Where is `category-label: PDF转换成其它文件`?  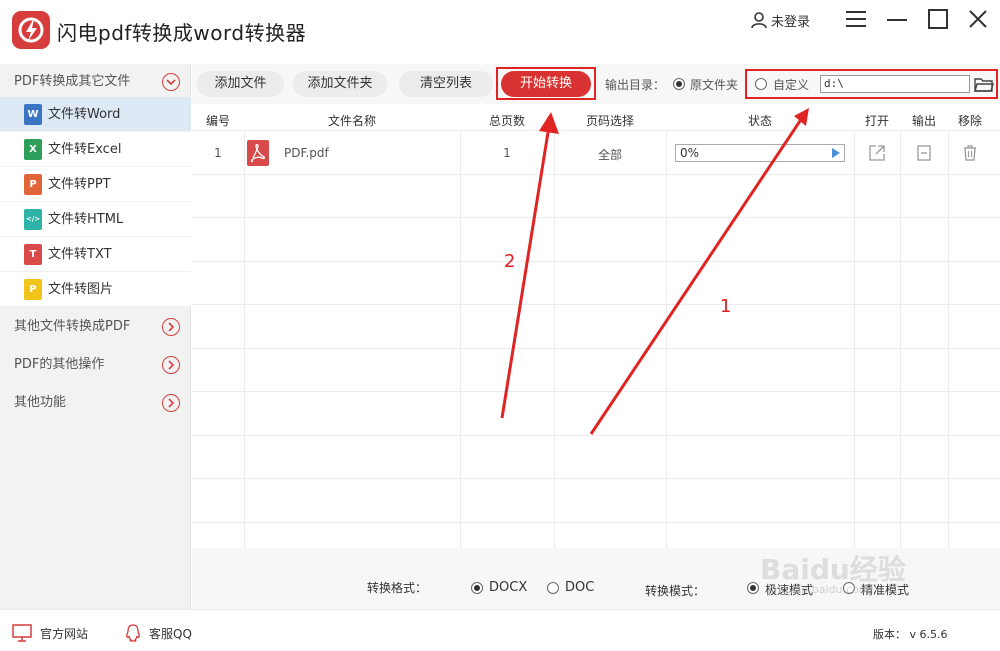 category-label: PDF转换成其它文件 is located at coordinates (72, 81).